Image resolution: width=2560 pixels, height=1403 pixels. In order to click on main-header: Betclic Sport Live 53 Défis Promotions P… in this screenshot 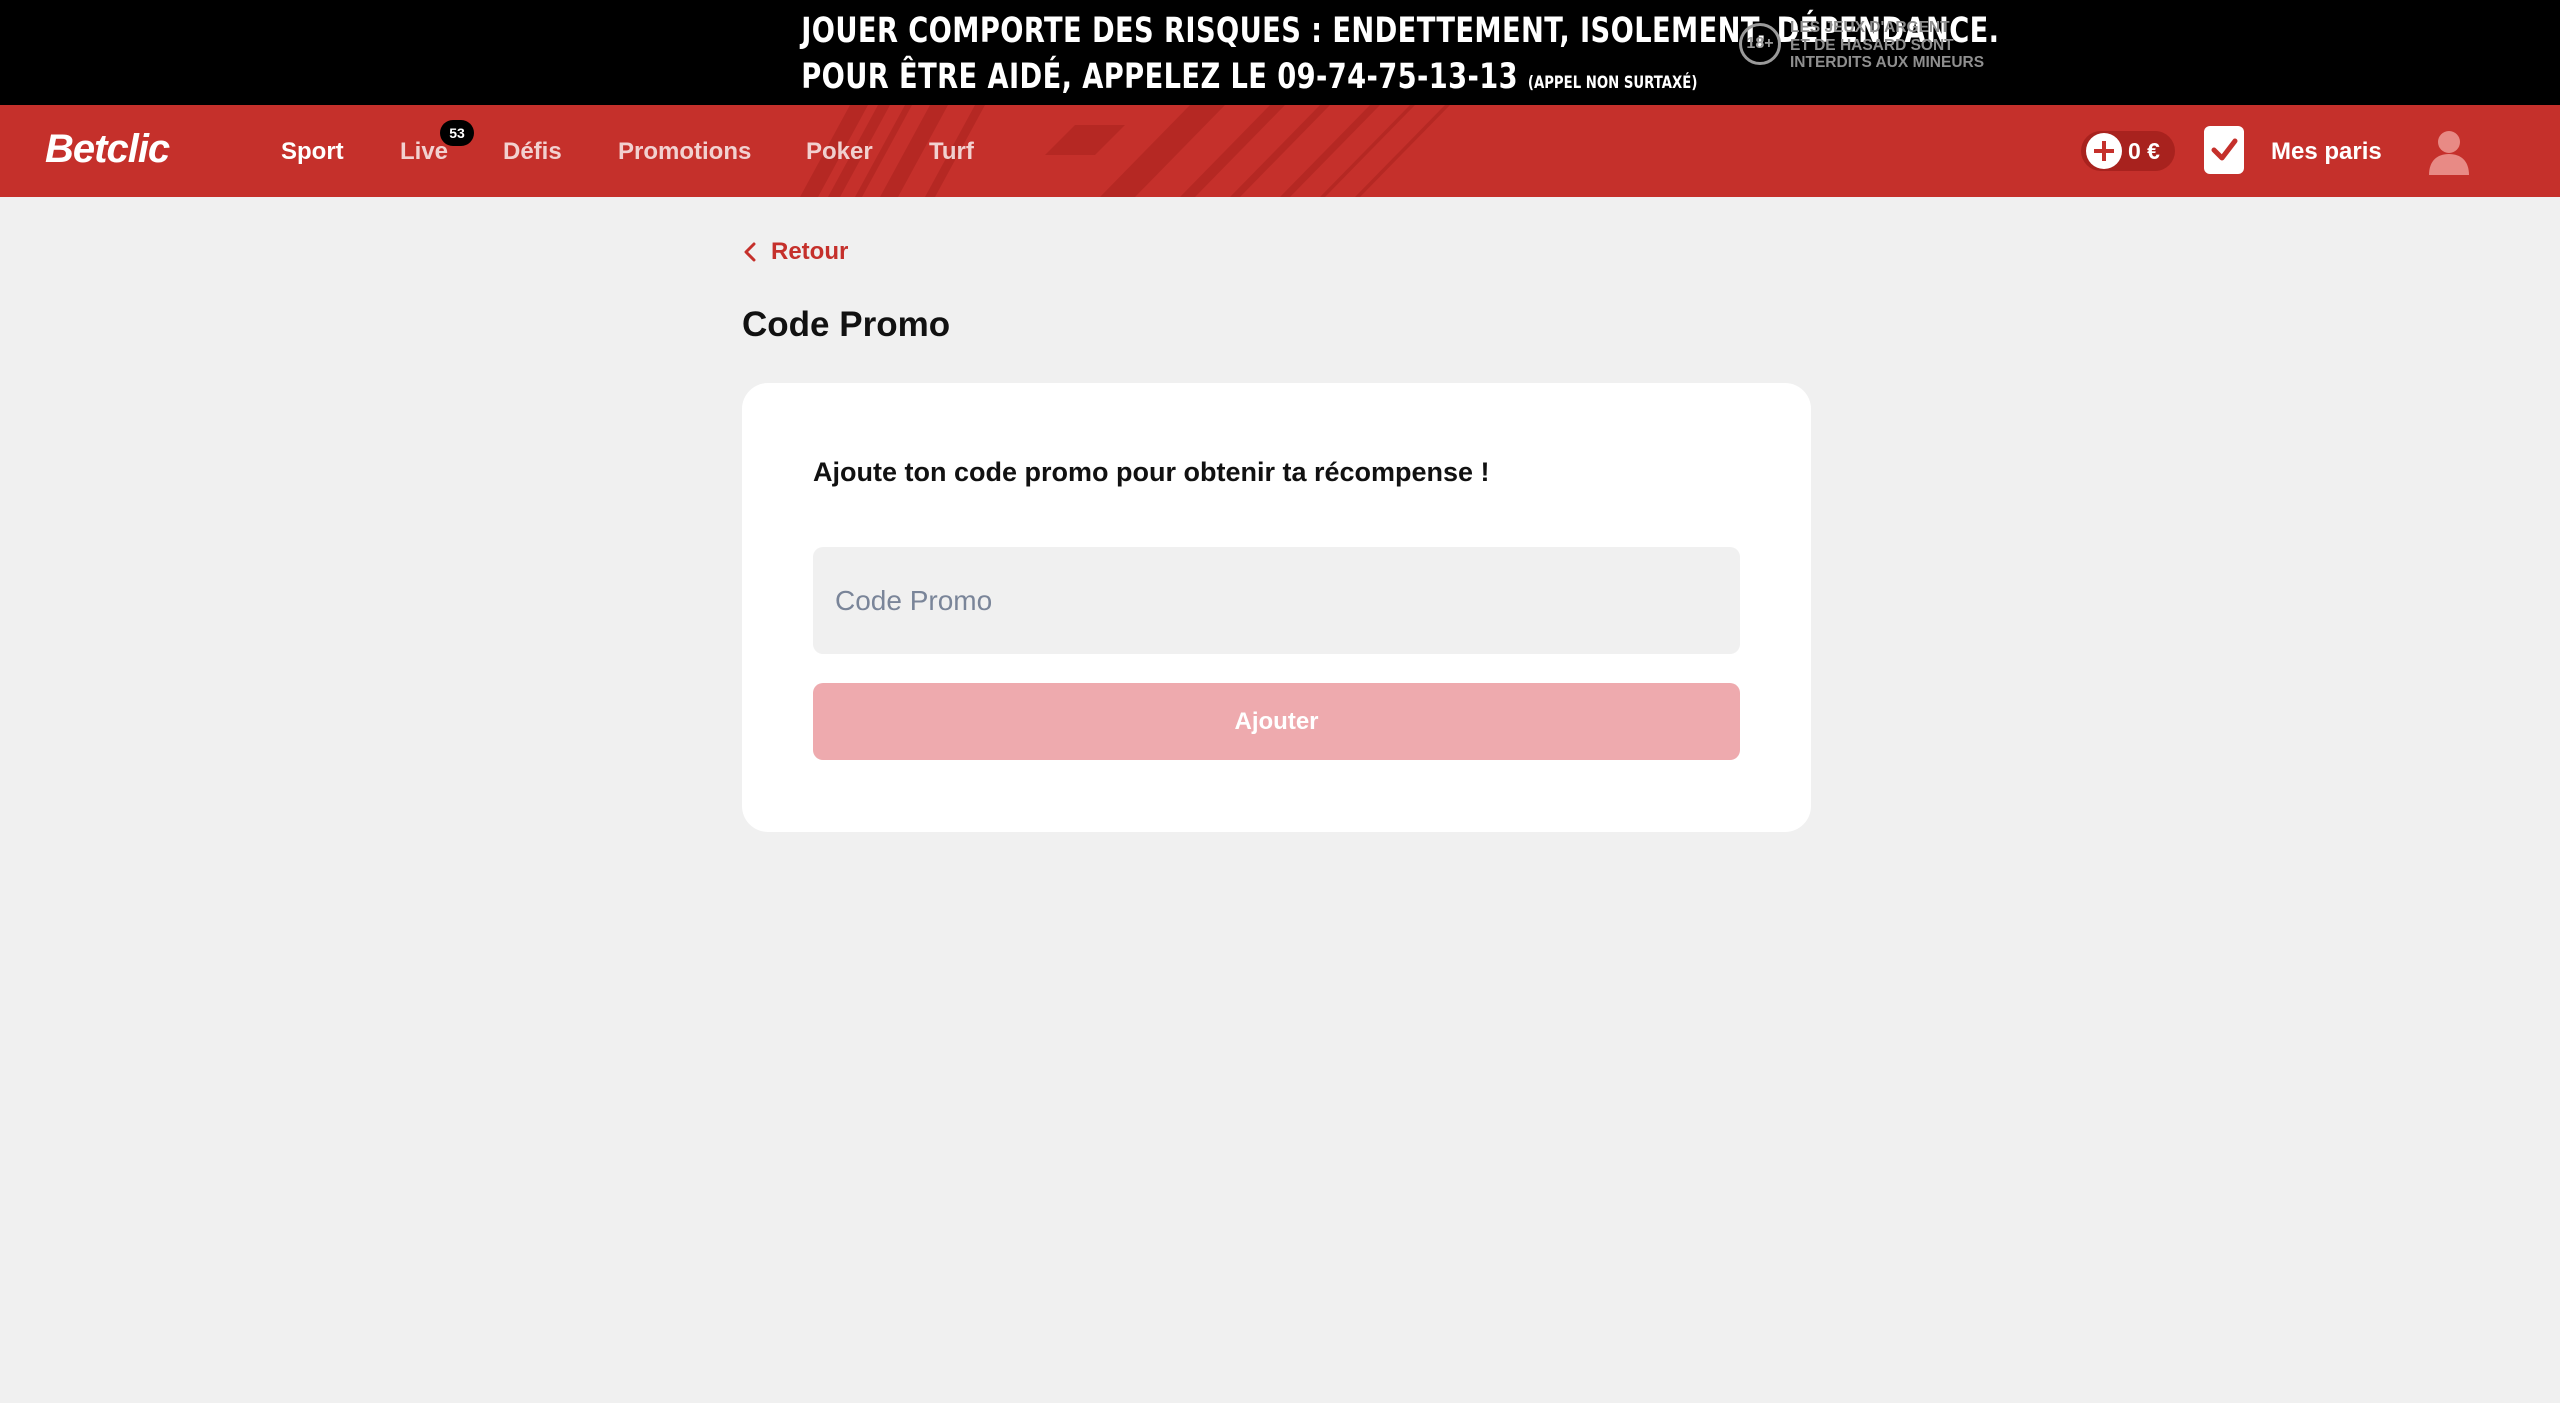, I will do `click(1280, 151)`.